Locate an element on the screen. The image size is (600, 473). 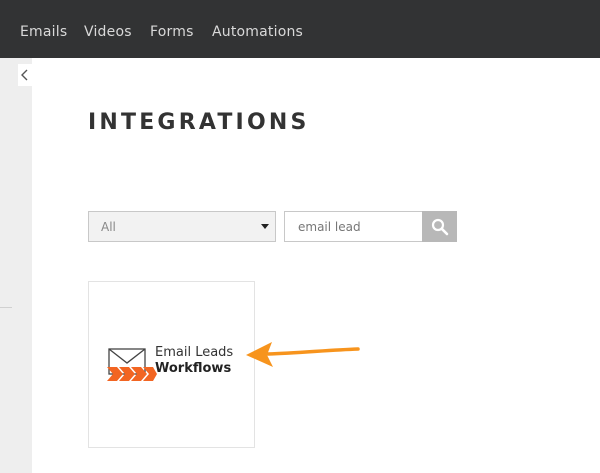
envelope-arrows-logo-icon is located at coordinates (132, 364).